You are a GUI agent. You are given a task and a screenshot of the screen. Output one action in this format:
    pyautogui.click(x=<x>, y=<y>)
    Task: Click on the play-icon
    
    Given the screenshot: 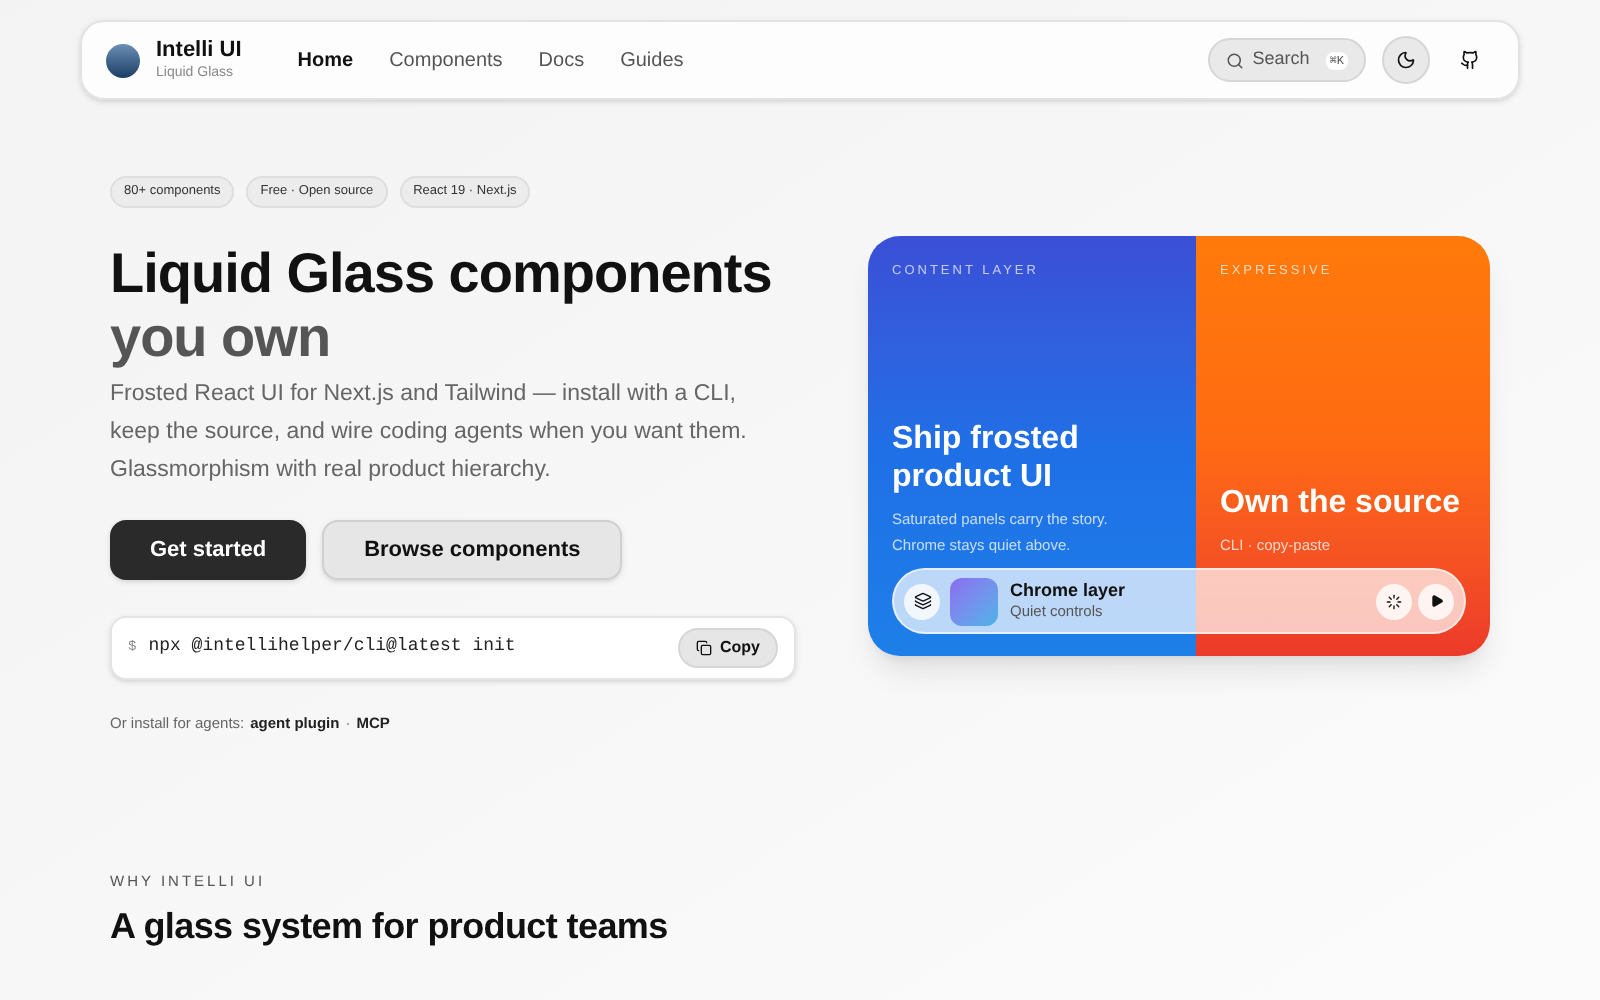 What is the action you would take?
    pyautogui.click(x=1436, y=601)
    